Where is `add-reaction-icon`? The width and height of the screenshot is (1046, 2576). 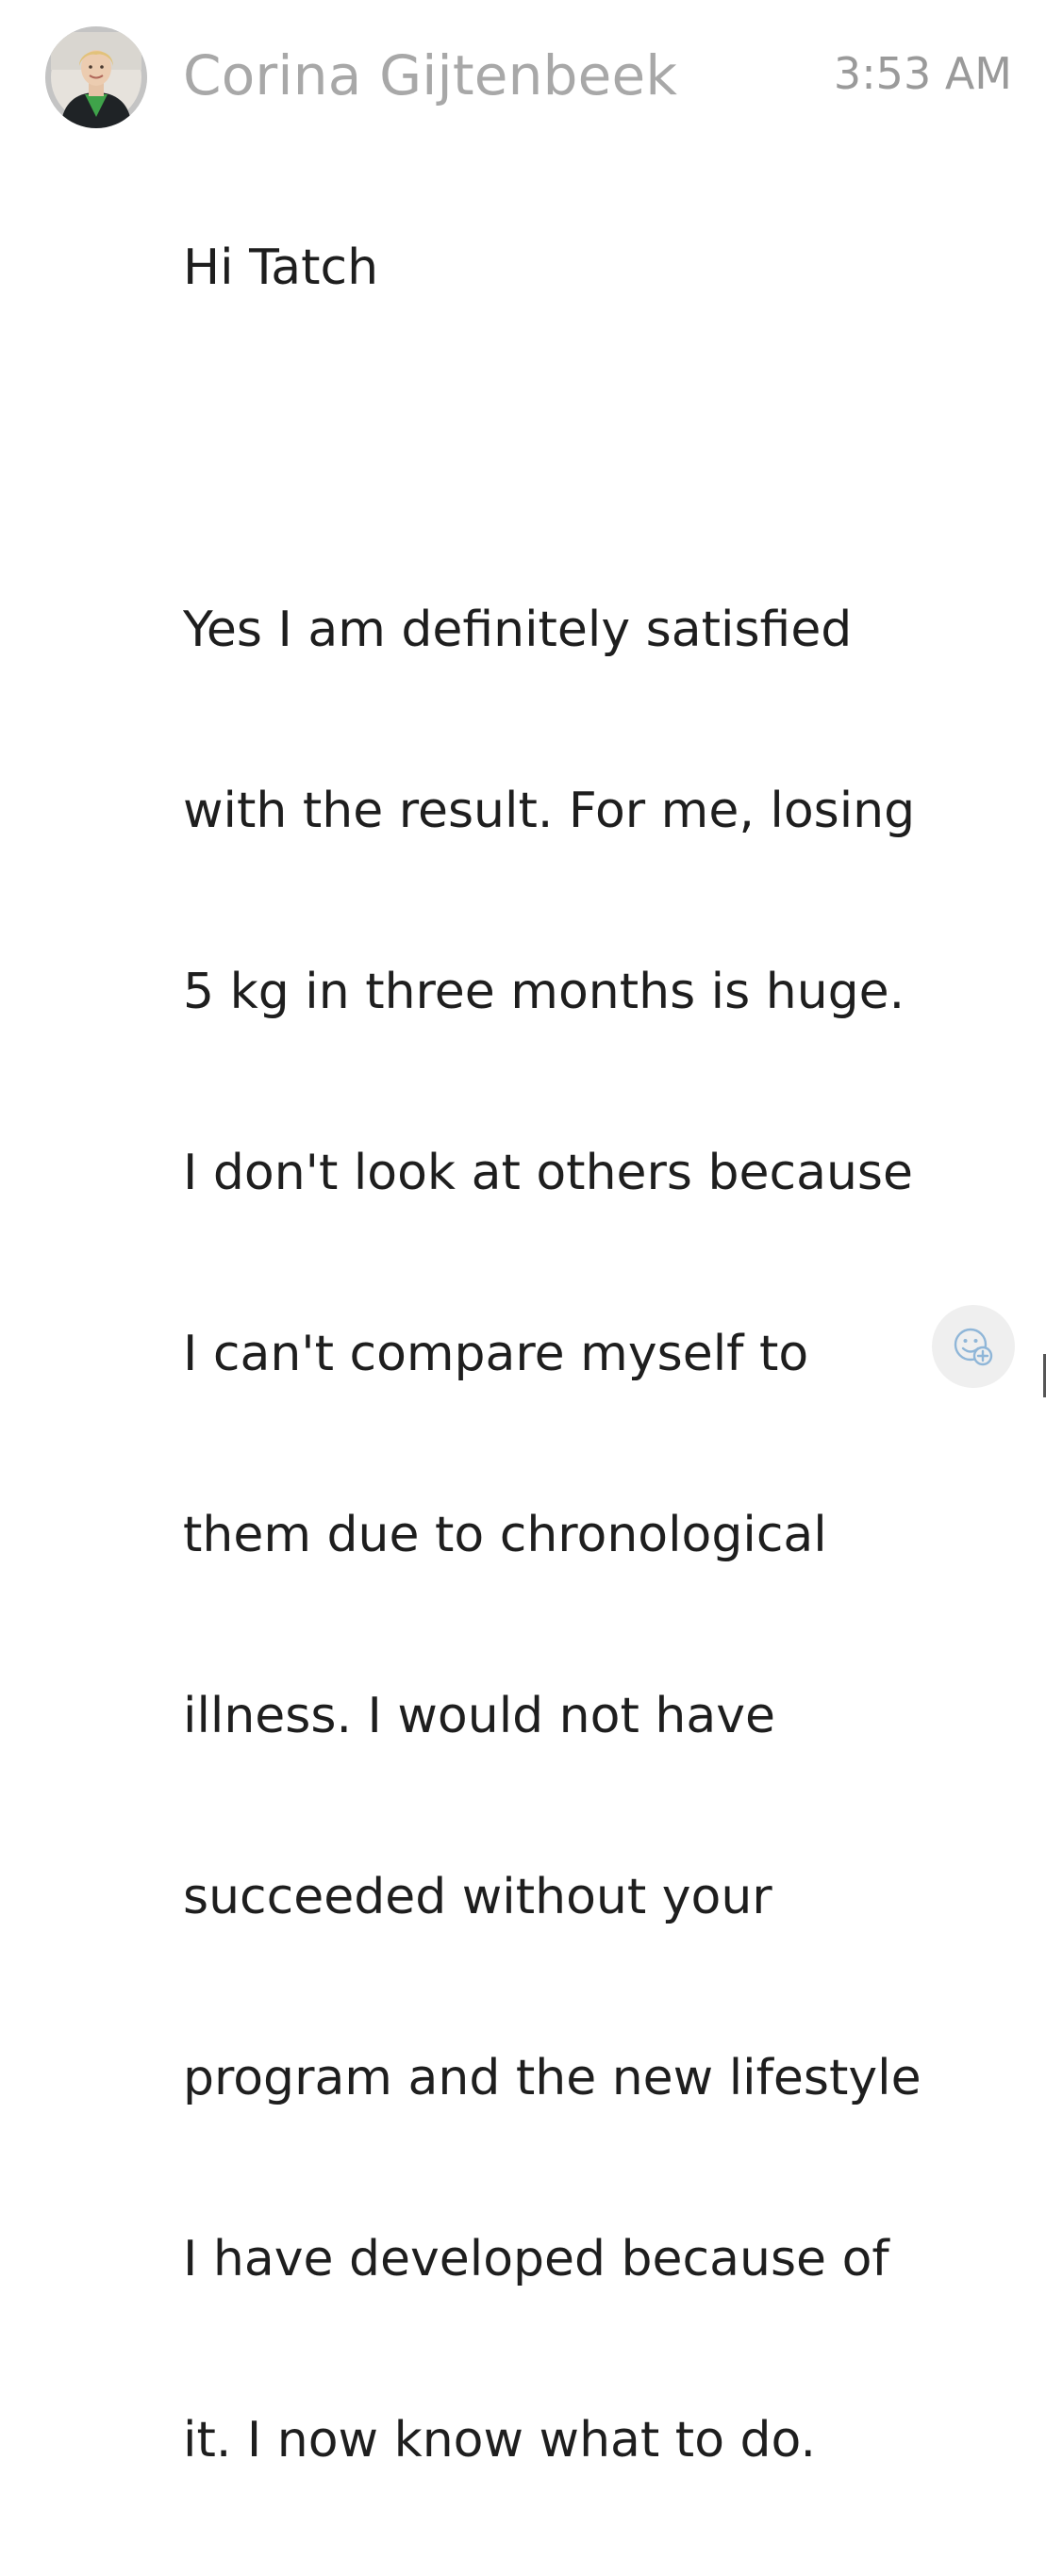
add-reaction-icon is located at coordinates (973, 1347).